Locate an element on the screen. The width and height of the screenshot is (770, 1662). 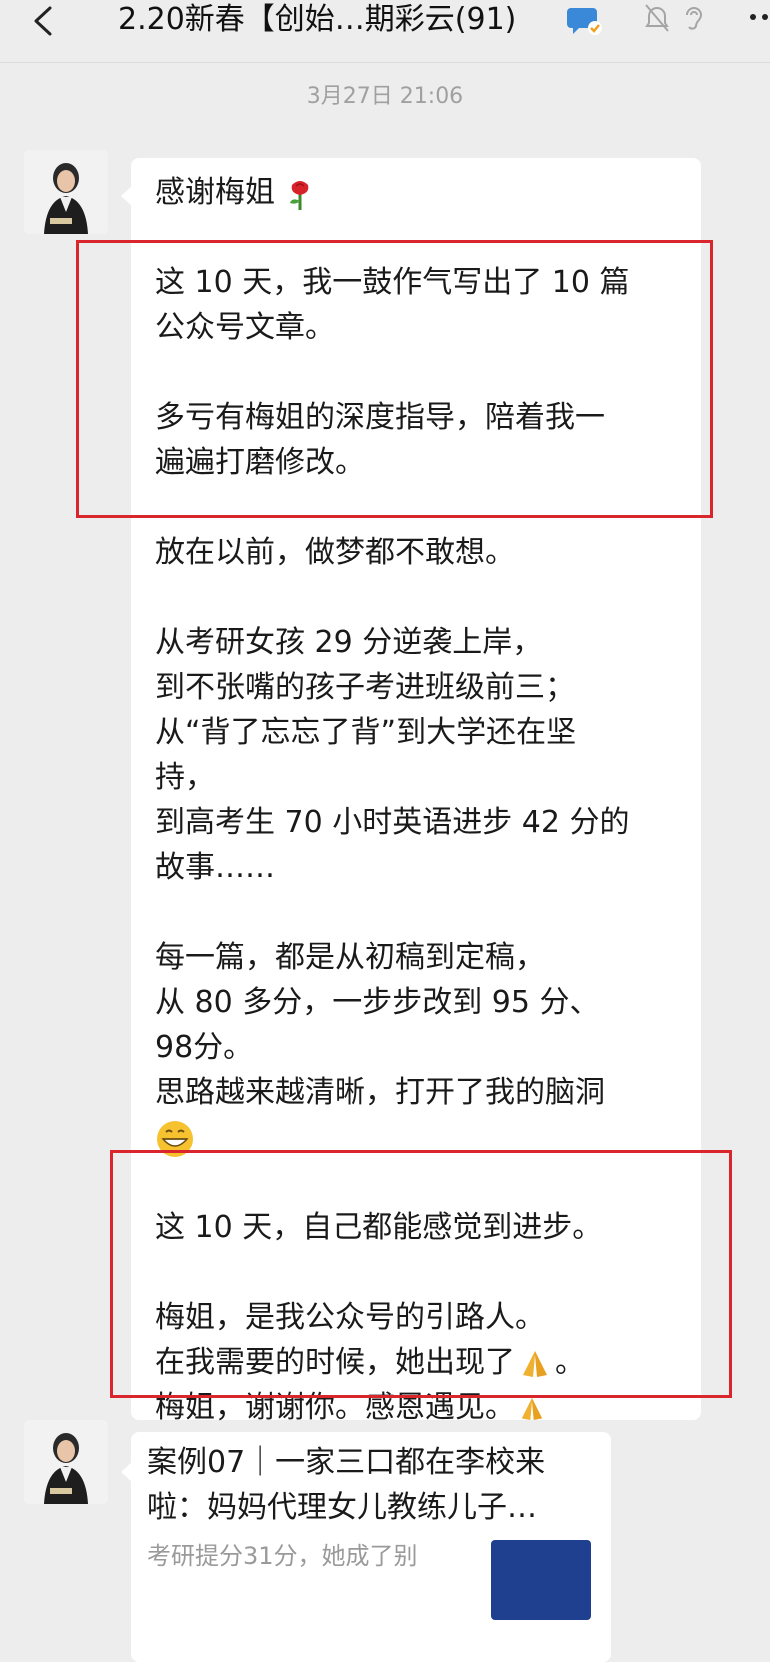
rose-emoji is located at coordinates (298, 195).